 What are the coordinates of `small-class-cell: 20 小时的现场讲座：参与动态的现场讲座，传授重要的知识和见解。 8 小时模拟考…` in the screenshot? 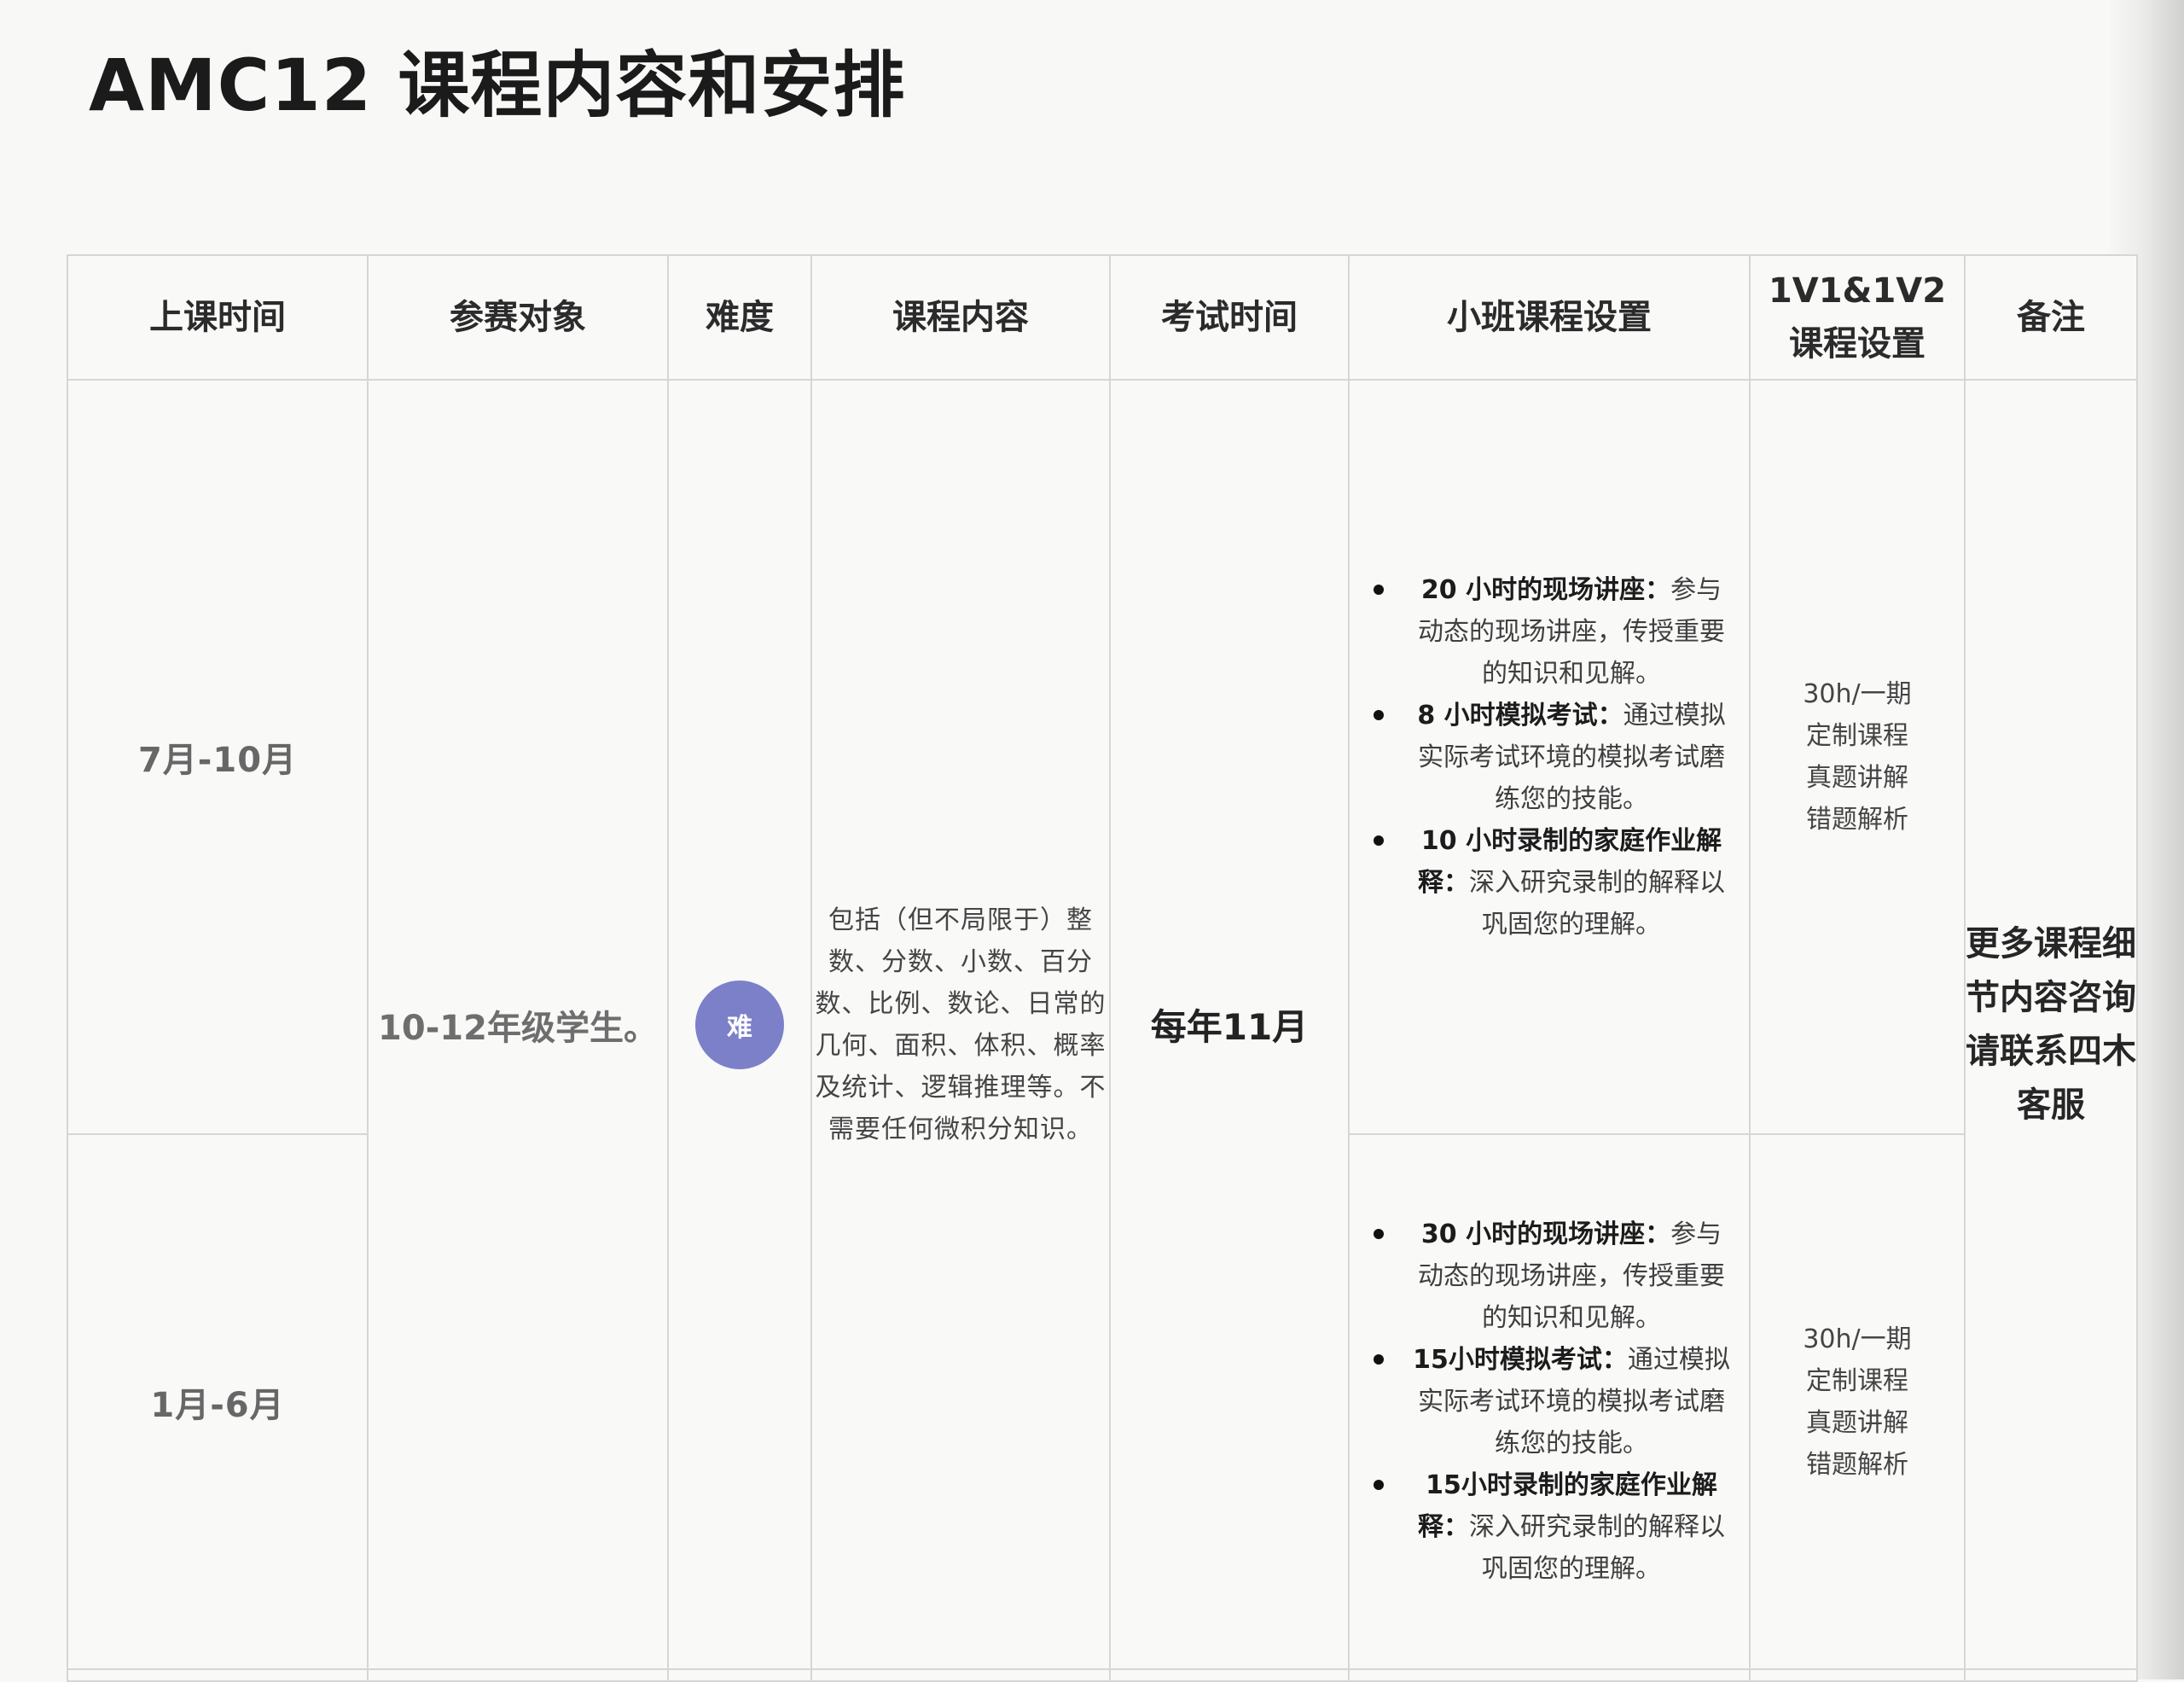 It's located at (1549, 757).